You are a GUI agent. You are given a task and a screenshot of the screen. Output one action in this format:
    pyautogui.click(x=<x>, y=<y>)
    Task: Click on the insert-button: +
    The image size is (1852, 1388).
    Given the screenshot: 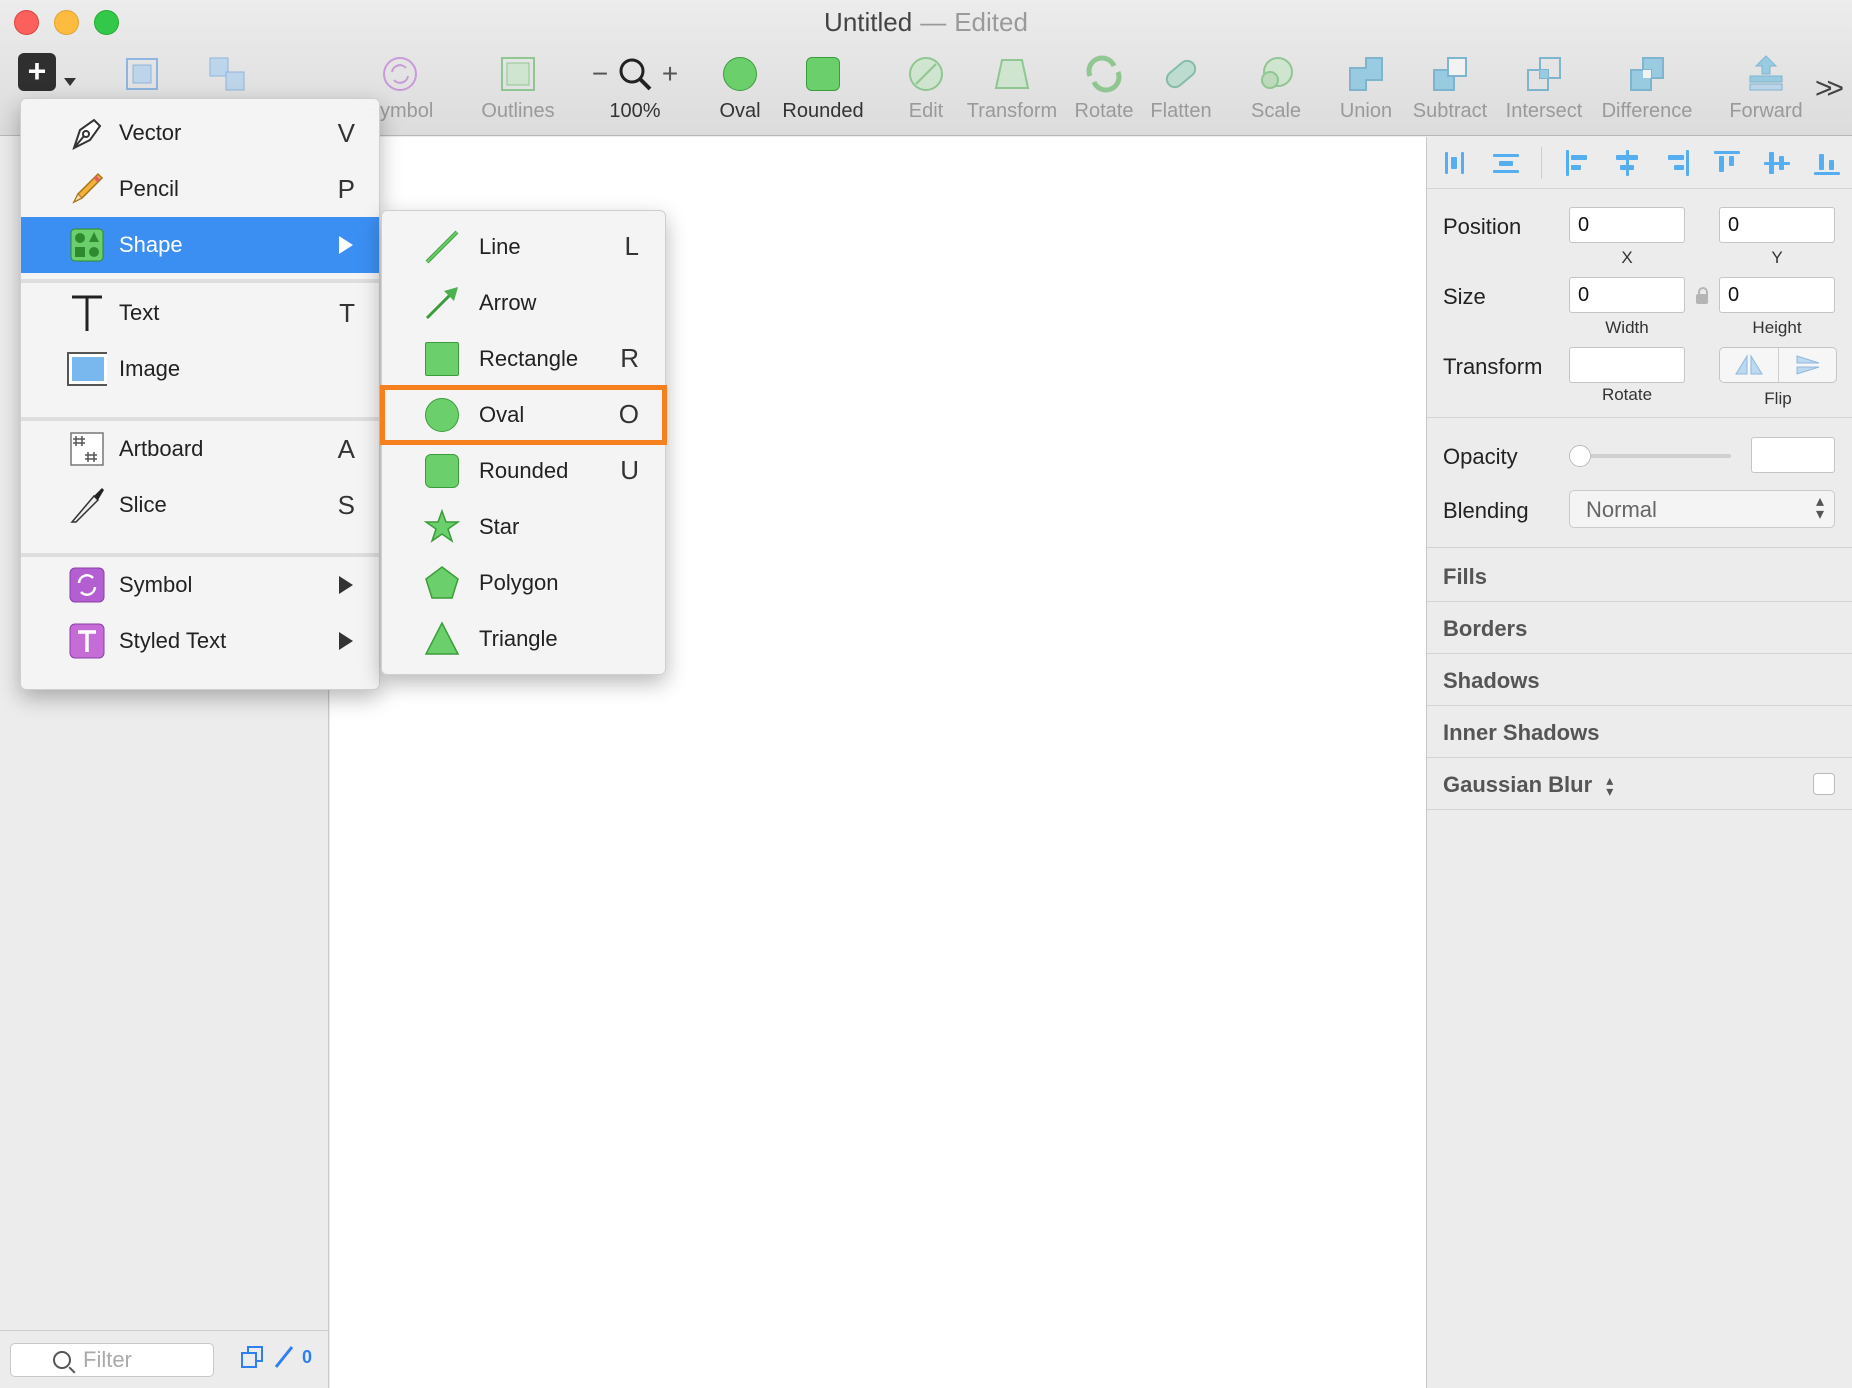 What is the action you would take?
    pyautogui.click(x=37, y=72)
    